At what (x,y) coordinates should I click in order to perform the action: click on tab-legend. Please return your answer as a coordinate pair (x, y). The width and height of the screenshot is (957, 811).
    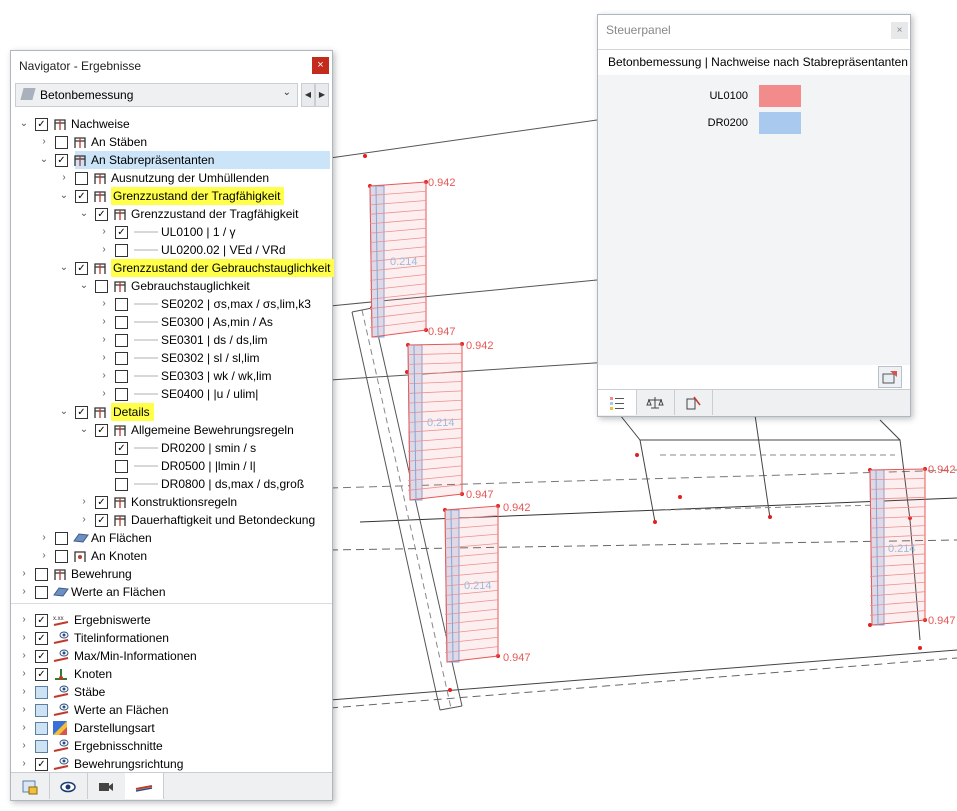
    Looking at the image, I should click on (617, 402).